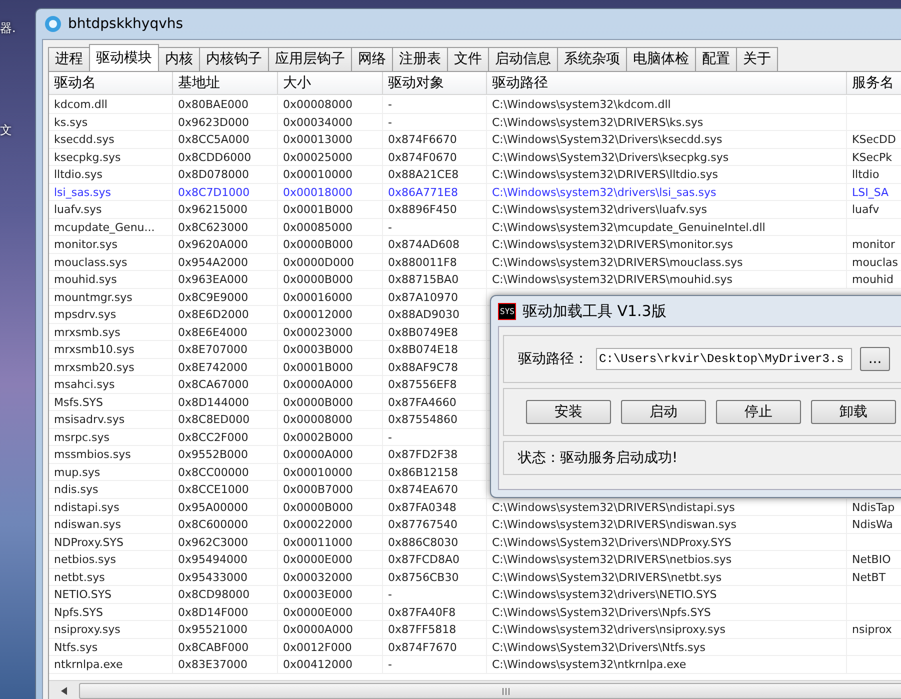  I want to click on table-cell: 0x9620A000, so click(225, 244).